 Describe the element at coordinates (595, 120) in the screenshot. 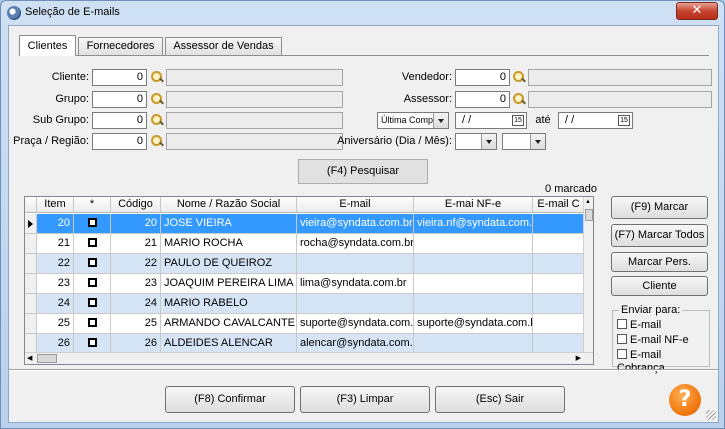

I see `date-to-picker: / / 15` at that location.